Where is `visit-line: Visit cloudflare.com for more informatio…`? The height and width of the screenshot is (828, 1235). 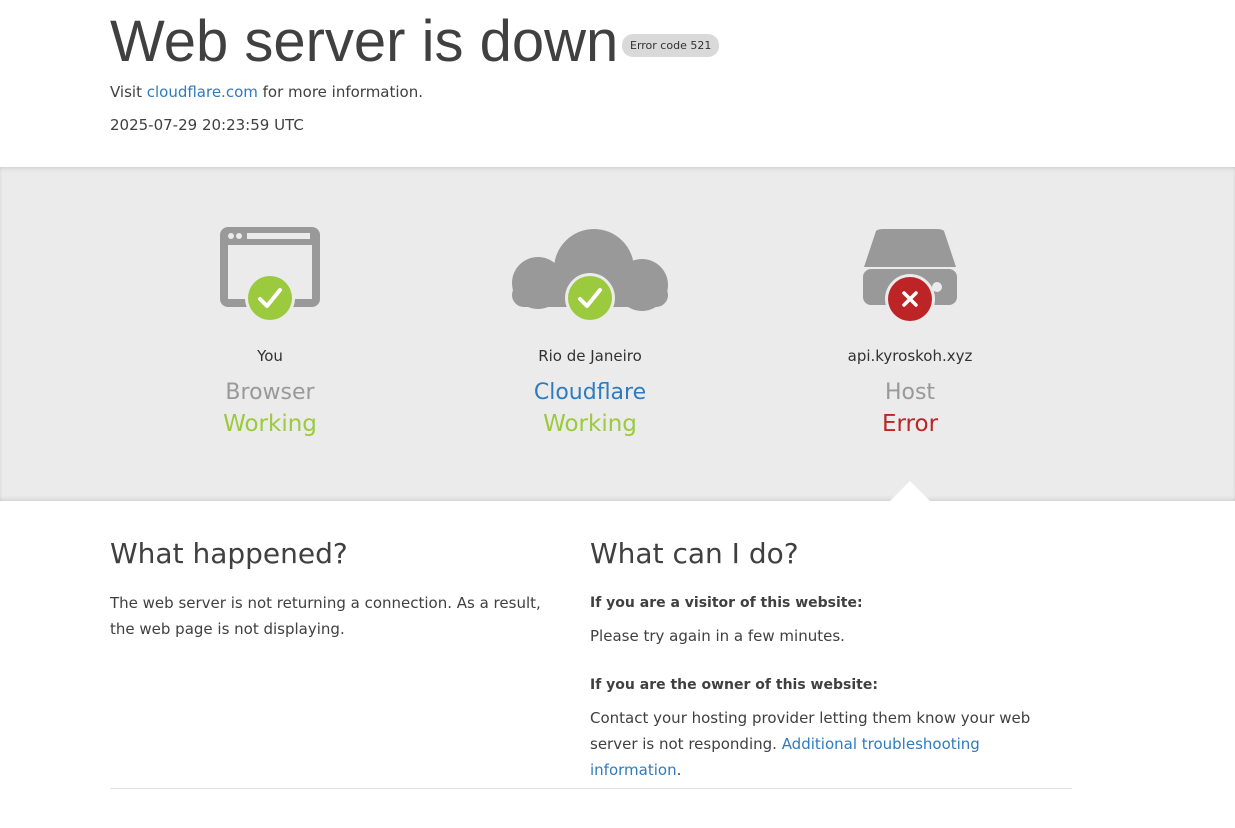
visit-line: Visit cloudflare.com for more informatio… is located at coordinates (266, 92).